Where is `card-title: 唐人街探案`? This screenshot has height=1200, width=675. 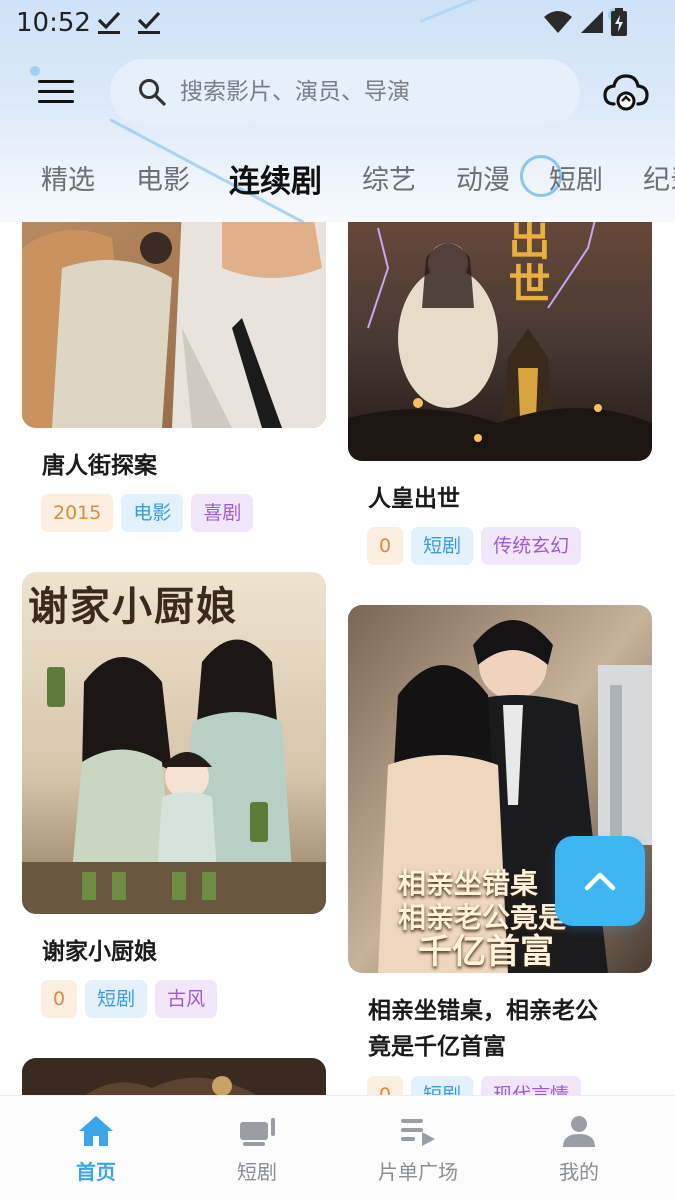 card-title: 唐人街探案 is located at coordinates (99, 466).